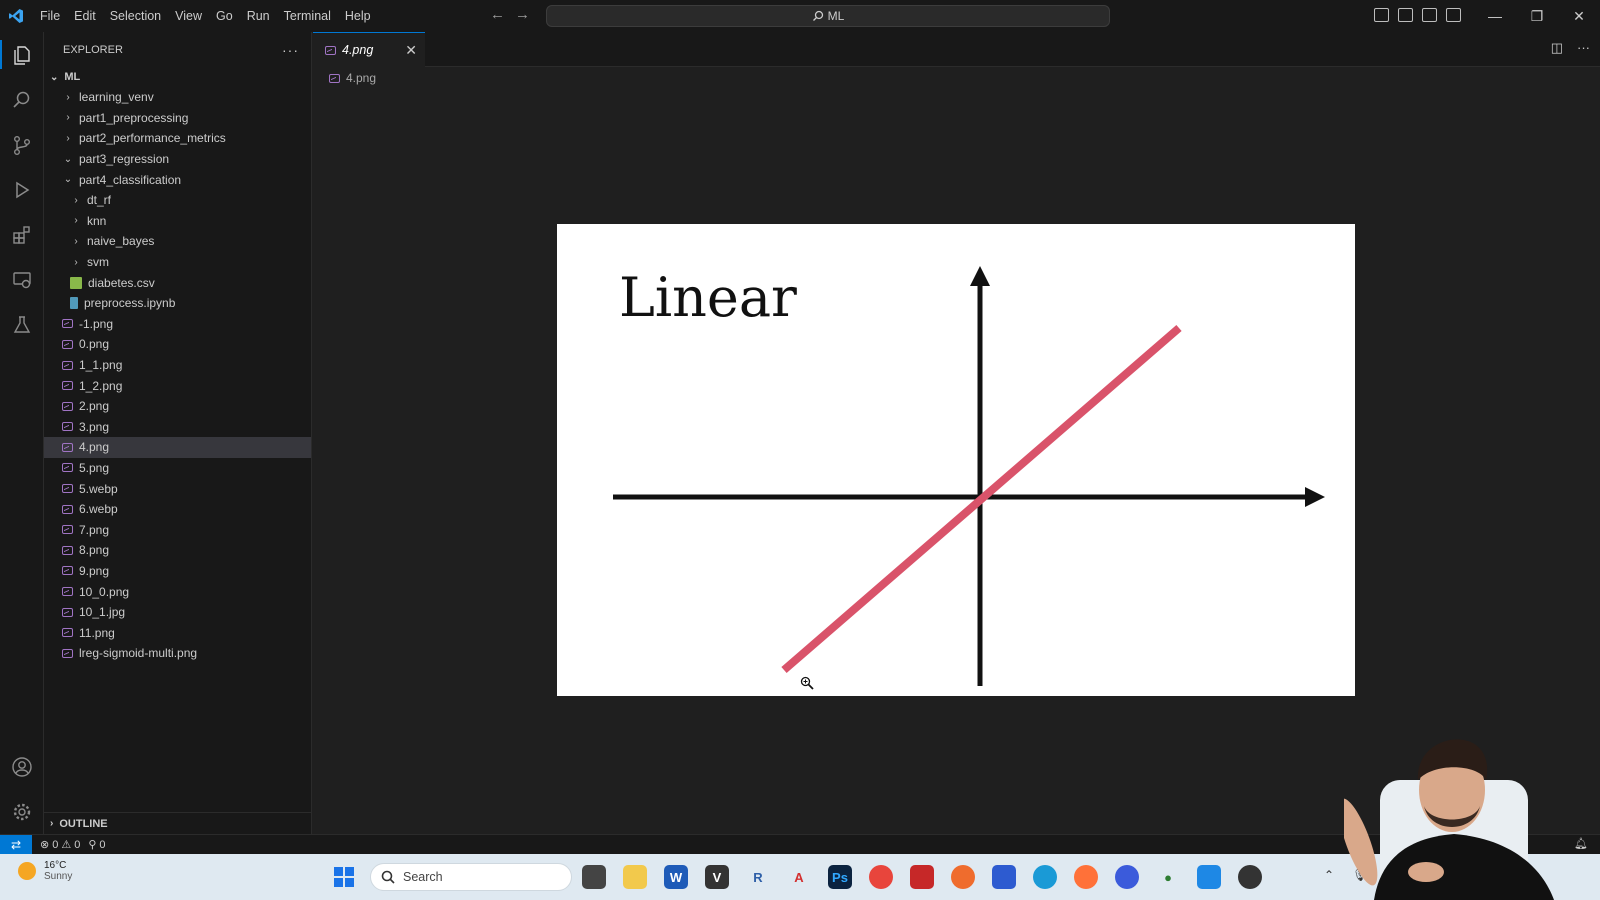 This screenshot has height=900, width=1600. I want to click on app-icon: ●, so click(1168, 877).